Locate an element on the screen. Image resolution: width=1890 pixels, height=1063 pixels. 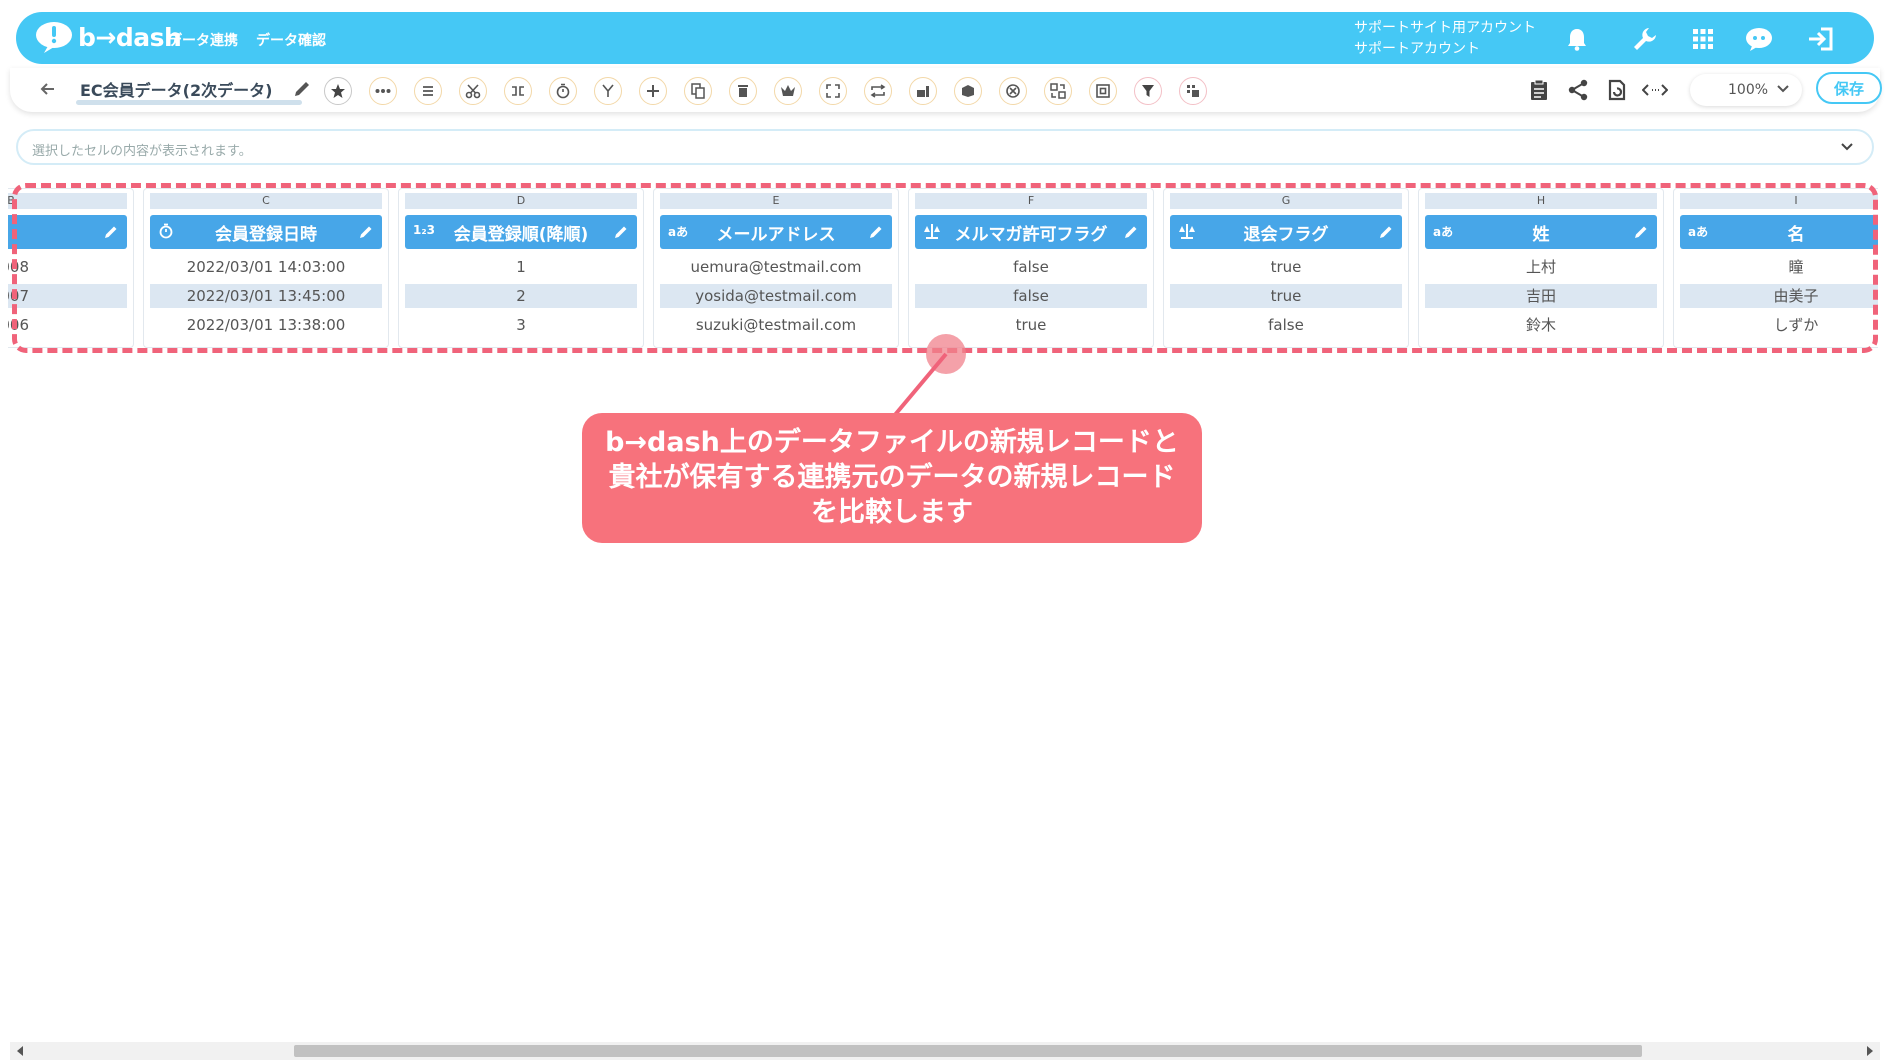
column-header: aあ メールアドレス is located at coordinates (776, 232).